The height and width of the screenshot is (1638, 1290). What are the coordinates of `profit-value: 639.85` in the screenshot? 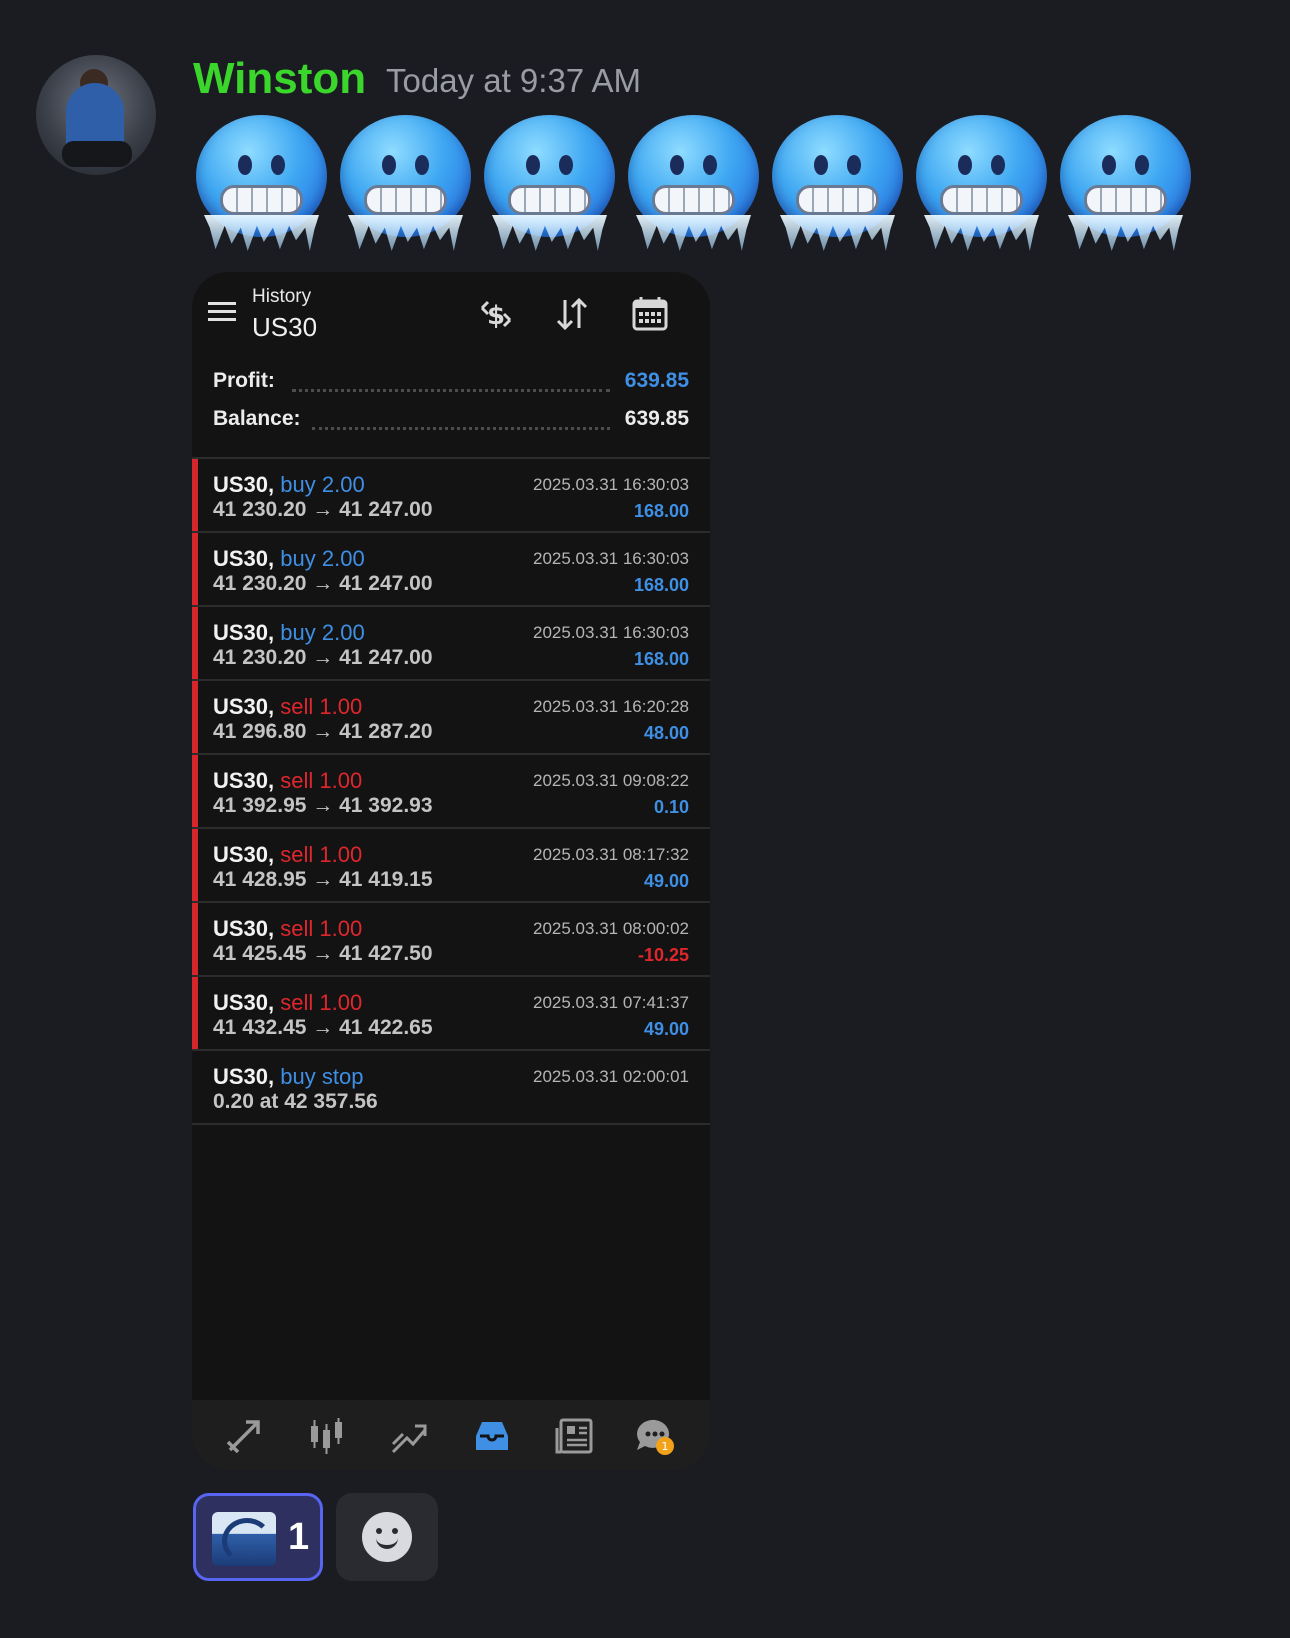 It's located at (652, 381).